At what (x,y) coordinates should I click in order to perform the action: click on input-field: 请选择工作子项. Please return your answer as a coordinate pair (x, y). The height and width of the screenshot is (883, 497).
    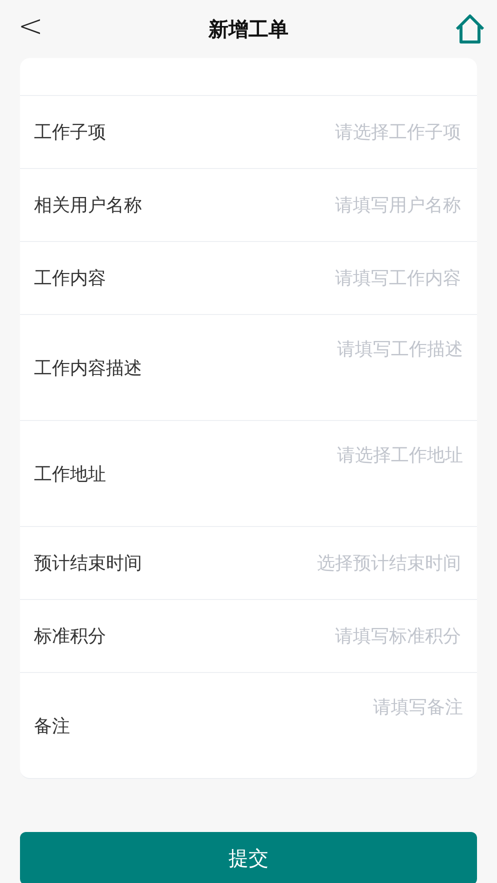
    Looking at the image, I should click on (284, 132).